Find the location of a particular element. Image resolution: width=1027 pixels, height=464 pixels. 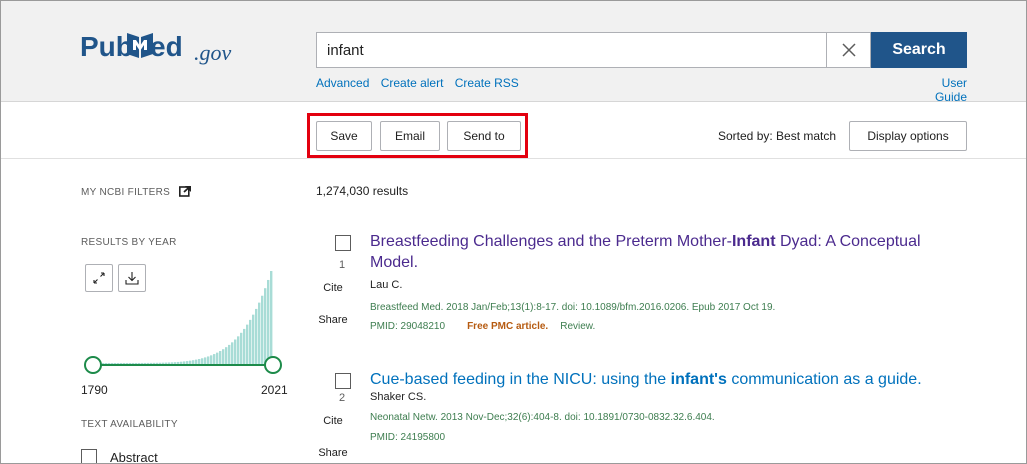

abstract-filter: Abstract is located at coordinates (119, 456).